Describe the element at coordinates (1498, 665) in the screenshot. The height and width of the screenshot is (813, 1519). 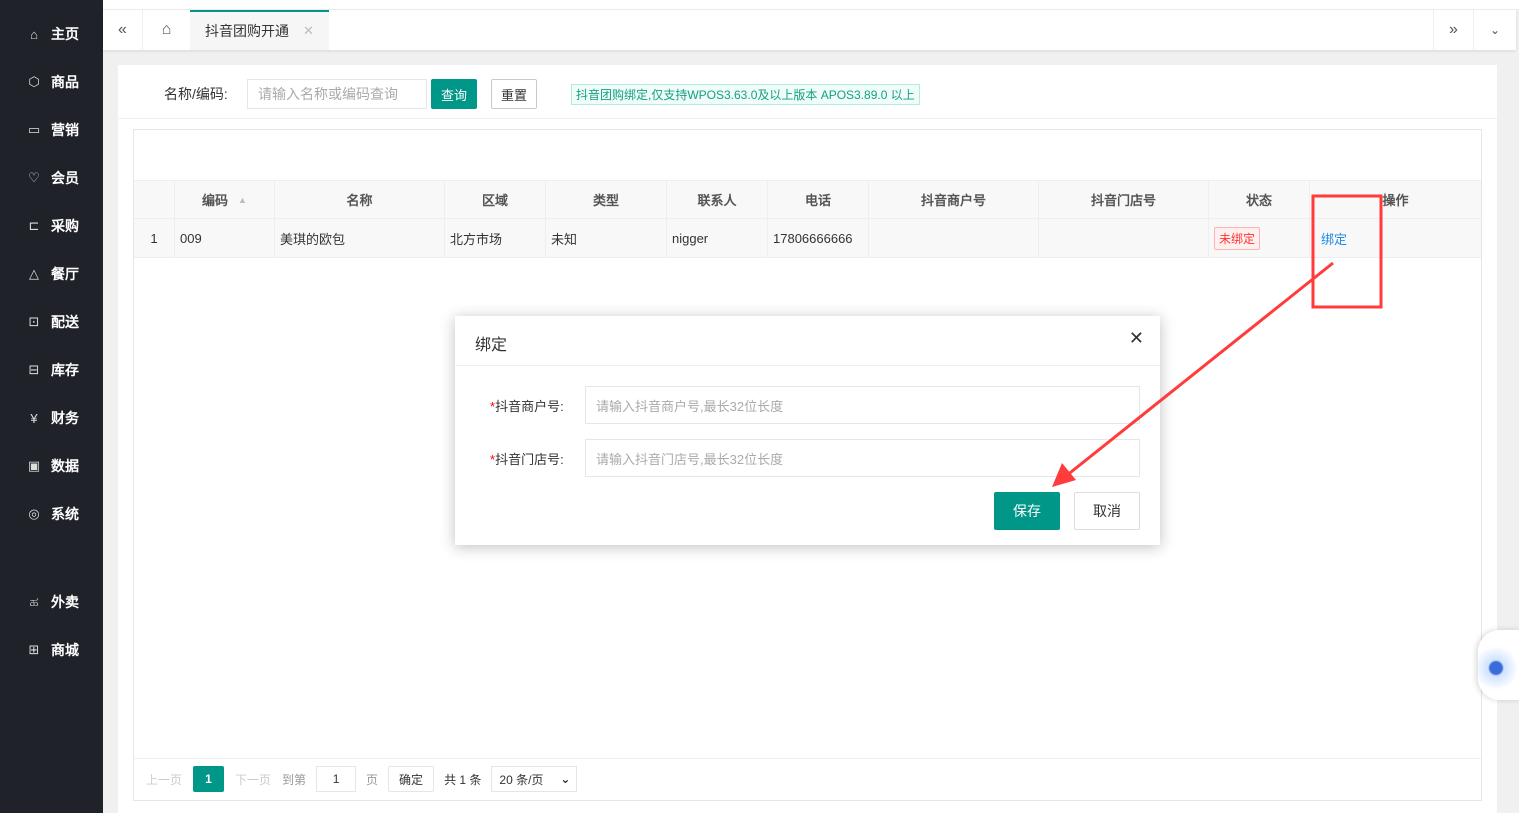
I see `assistant-robot-icon` at that location.